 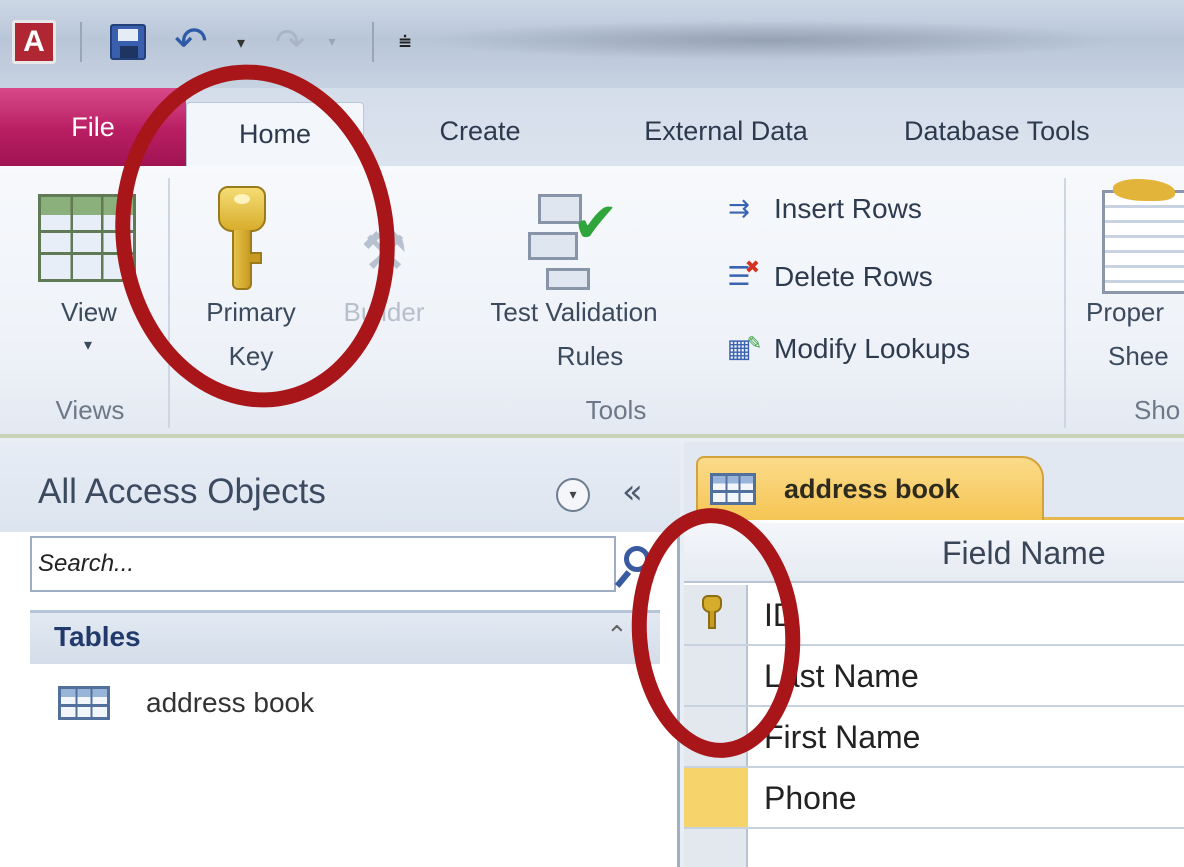 I want to click on quick-access-toolbar: A ↶ ▾ ↷ ▾ ⩧, so click(x=592, y=44).